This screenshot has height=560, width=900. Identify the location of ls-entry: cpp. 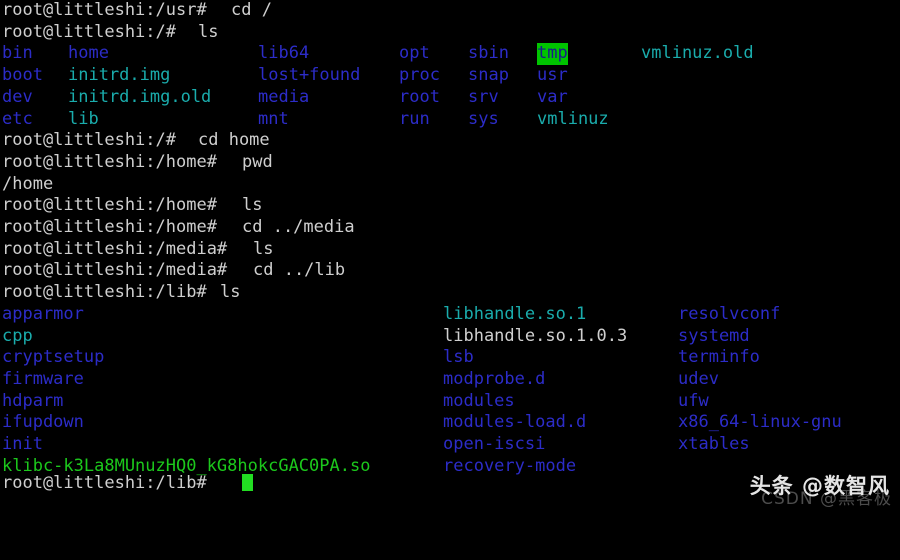
(17, 337).